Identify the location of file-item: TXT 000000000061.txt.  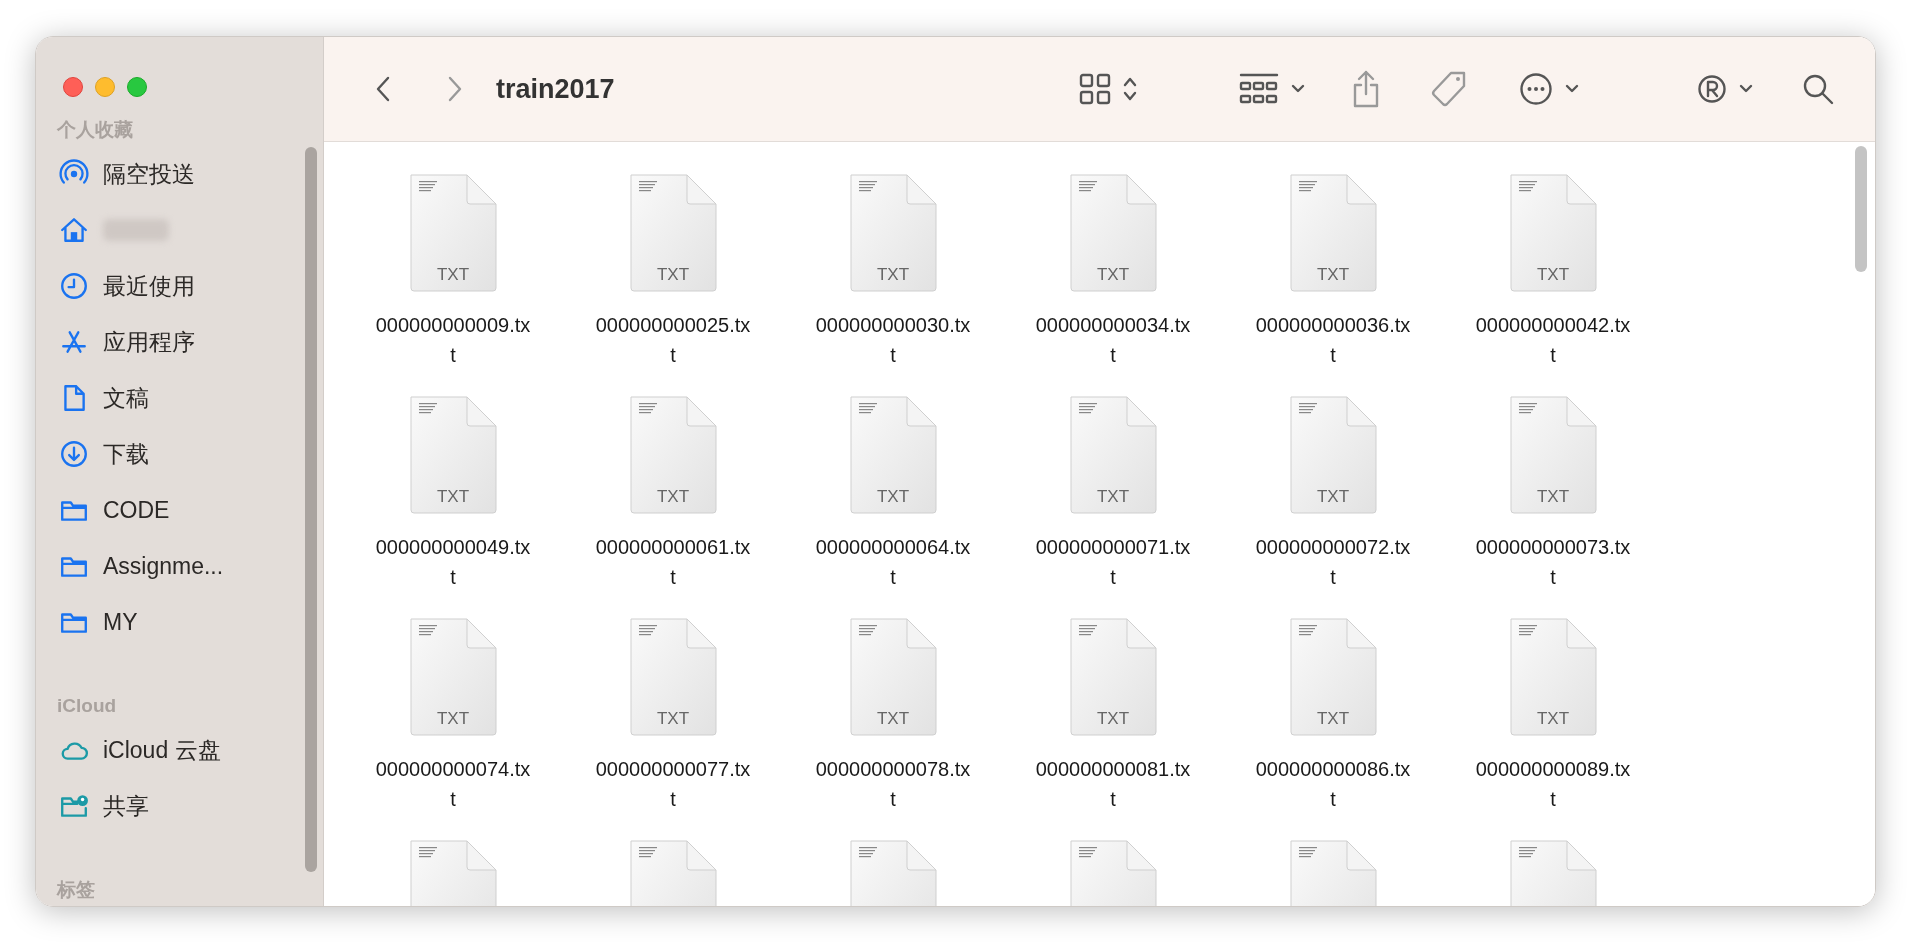
(673, 493).